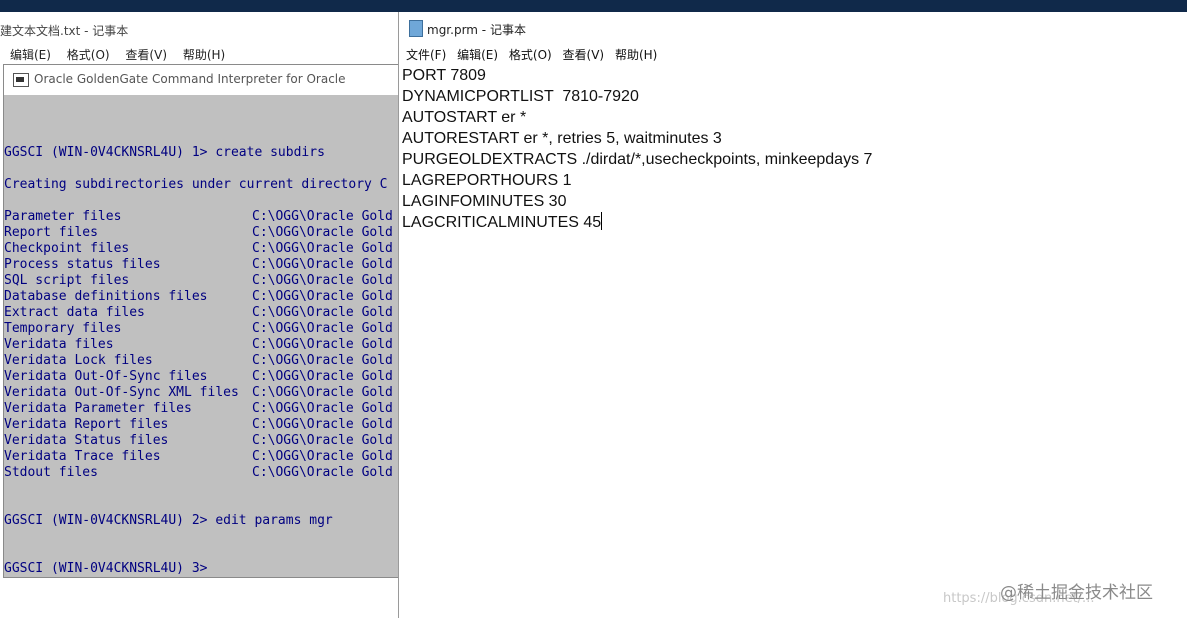 The height and width of the screenshot is (618, 1187). Describe the element at coordinates (82, 456) in the screenshot. I see `subdir-label: Veridata Trace files` at that location.